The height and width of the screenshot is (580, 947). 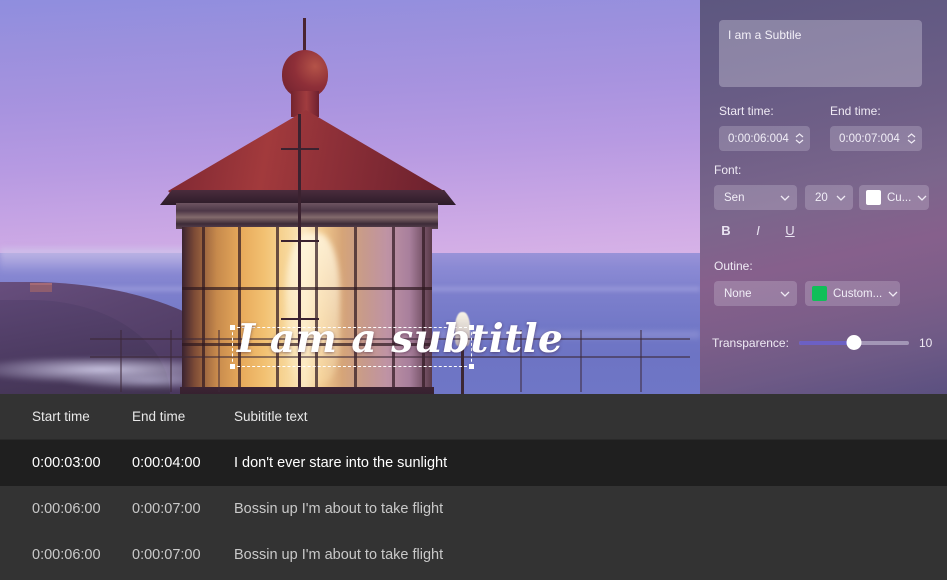 What do you see at coordinates (41, 287) in the screenshot?
I see `cliff-house` at bounding box center [41, 287].